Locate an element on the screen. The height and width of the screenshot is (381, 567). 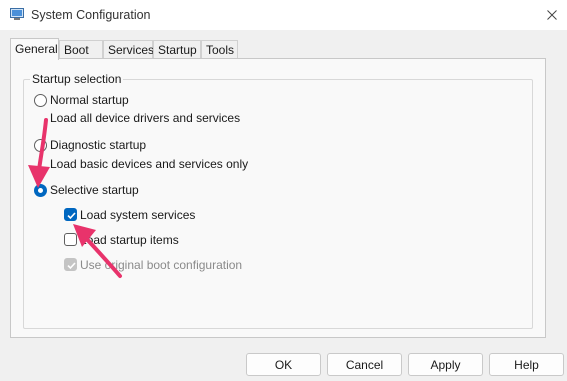
selective-startup-radio is located at coordinates (40, 190).